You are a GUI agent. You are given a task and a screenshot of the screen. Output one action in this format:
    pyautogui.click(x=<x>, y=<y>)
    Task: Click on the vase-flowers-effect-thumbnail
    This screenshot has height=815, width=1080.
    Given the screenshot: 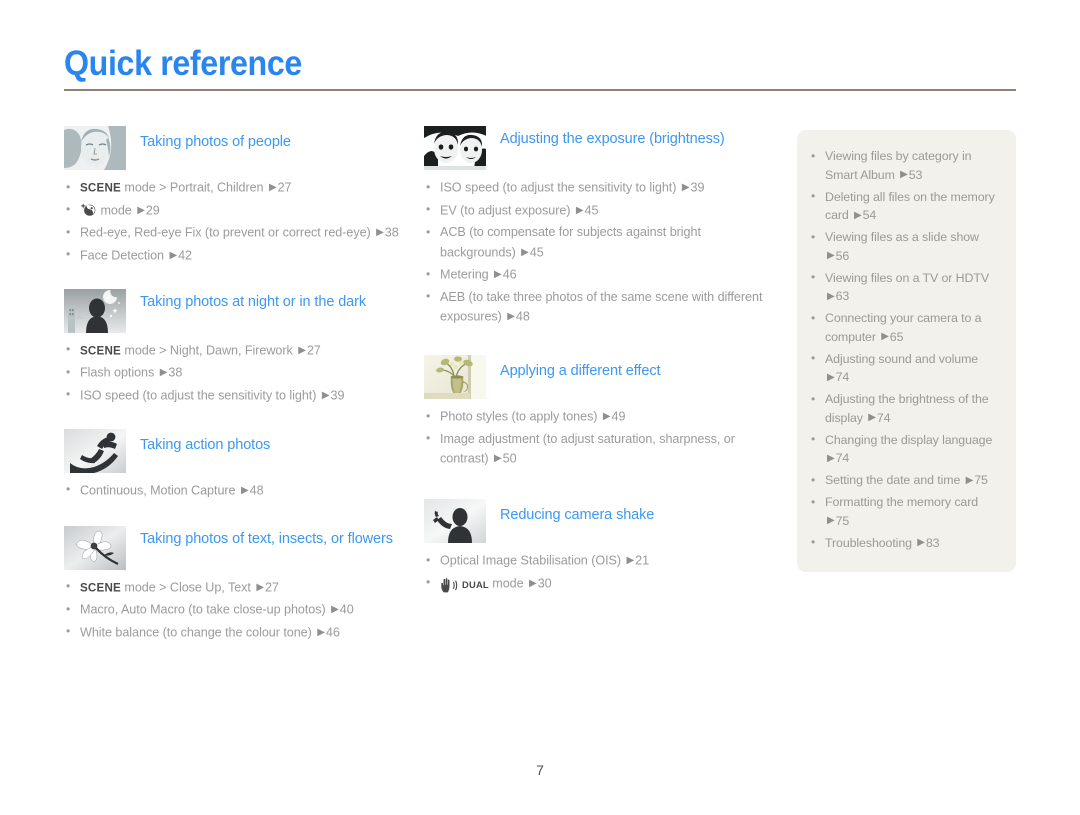 What is the action you would take?
    pyautogui.click(x=455, y=377)
    